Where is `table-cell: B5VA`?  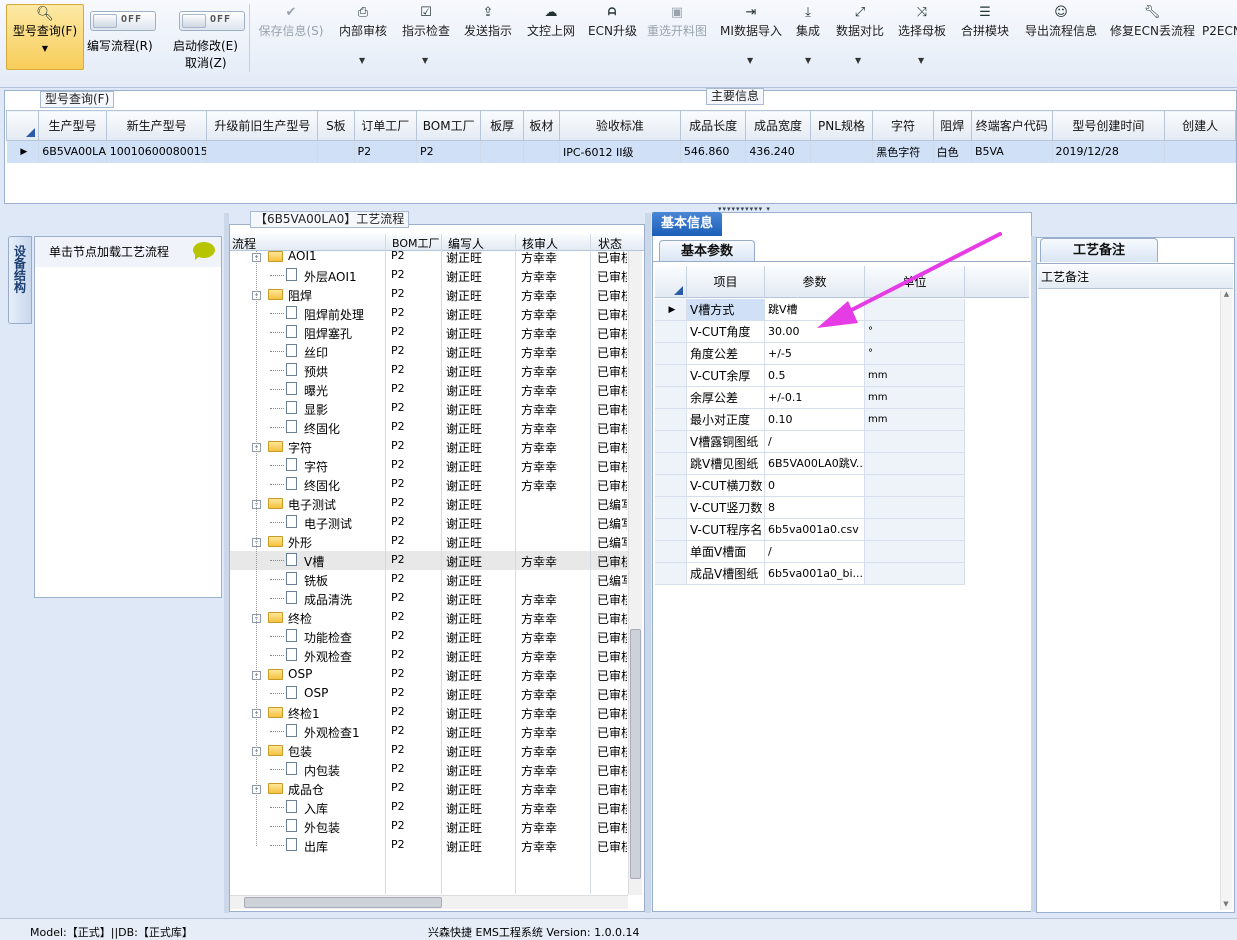
table-cell: B5VA is located at coordinates (1012, 151).